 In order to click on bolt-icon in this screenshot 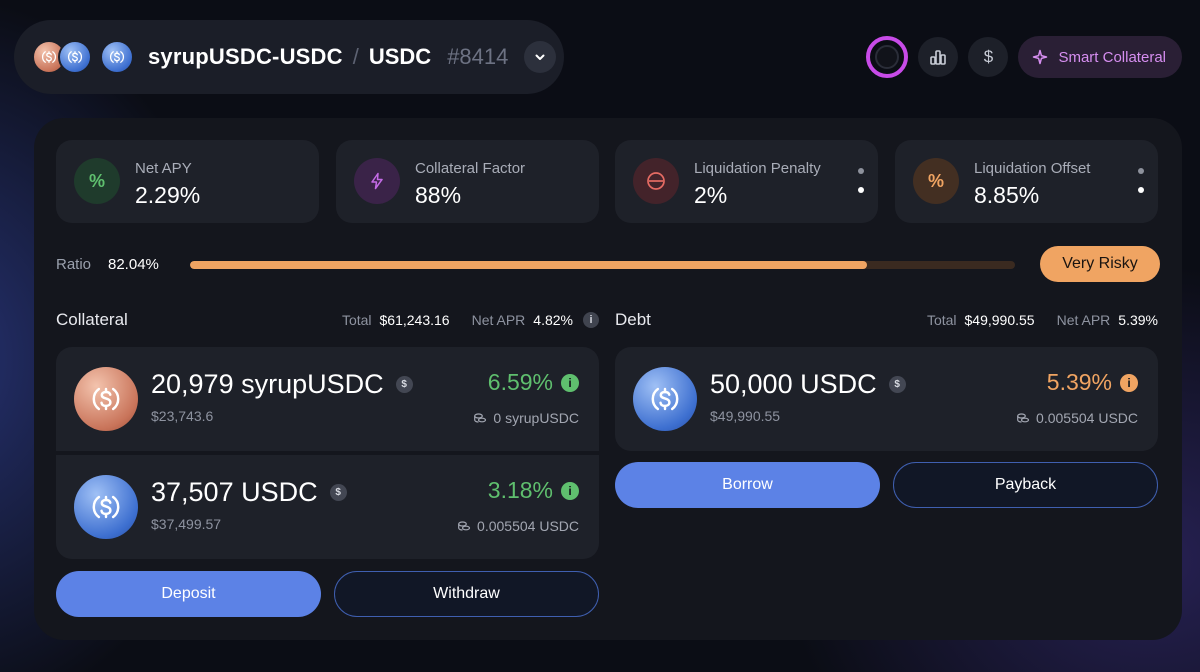, I will do `click(377, 181)`.